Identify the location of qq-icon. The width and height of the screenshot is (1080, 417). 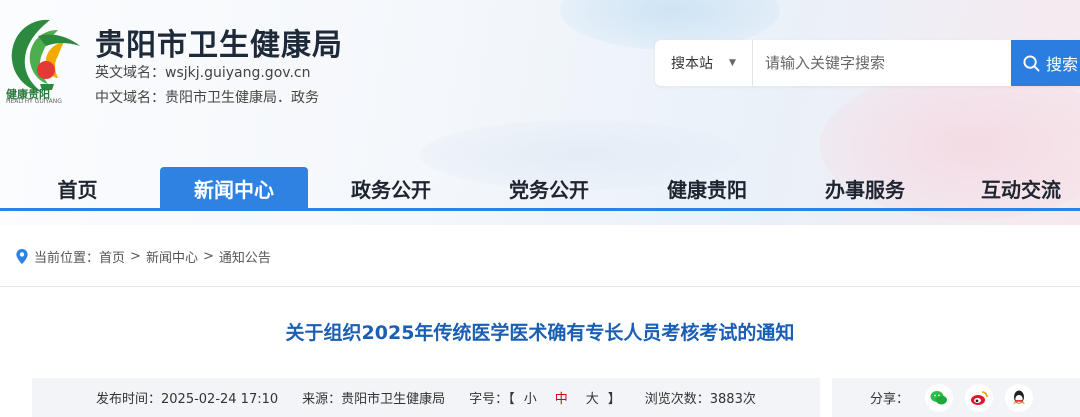
(1019, 397).